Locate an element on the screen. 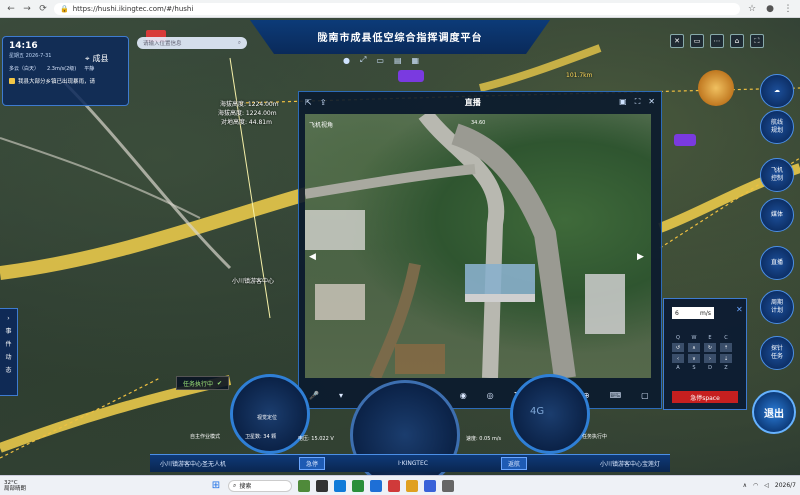 This screenshot has height=495, width=800. emergency-stop-button: 急停space is located at coordinates (705, 397).